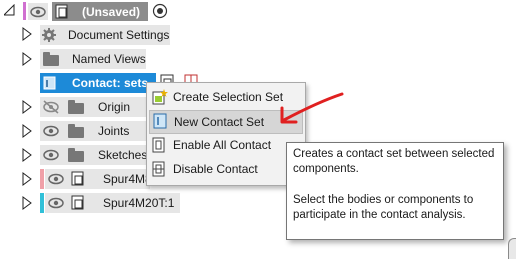  What do you see at coordinates (123, 155) in the screenshot?
I see `tree-item-label: Sketches` at bounding box center [123, 155].